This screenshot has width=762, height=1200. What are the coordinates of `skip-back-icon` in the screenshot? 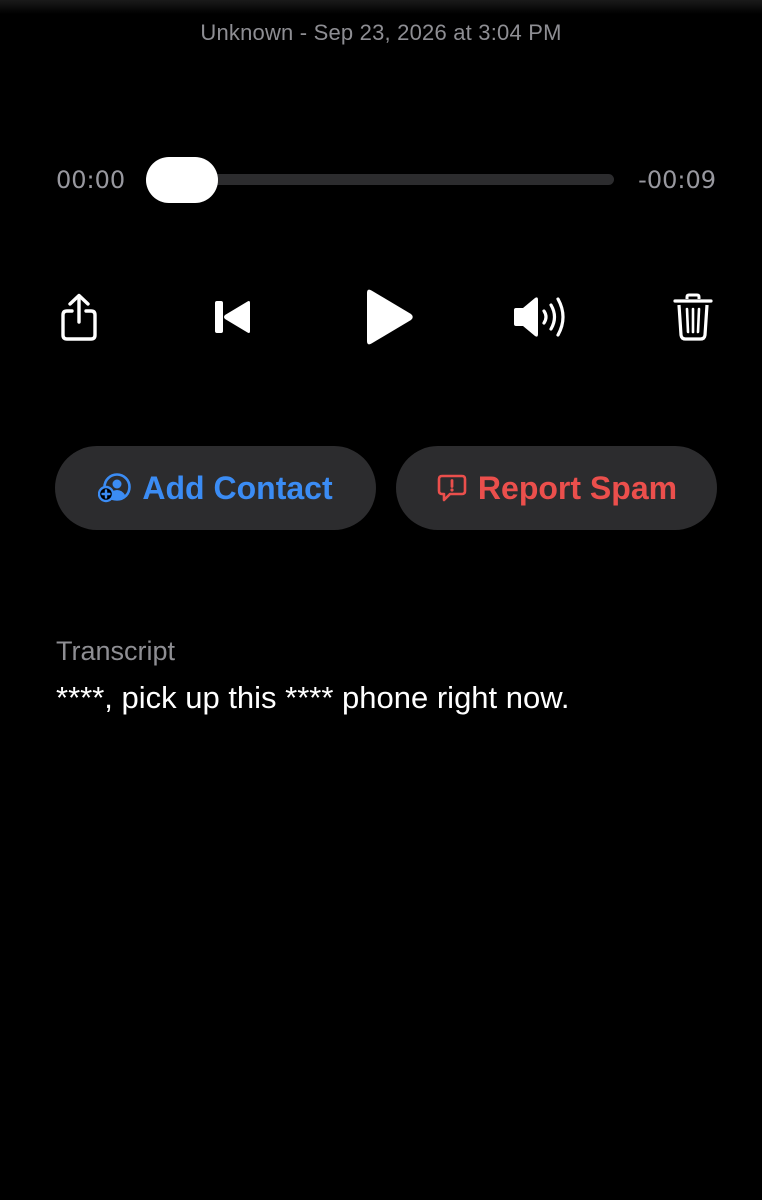 It's located at (233, 317).